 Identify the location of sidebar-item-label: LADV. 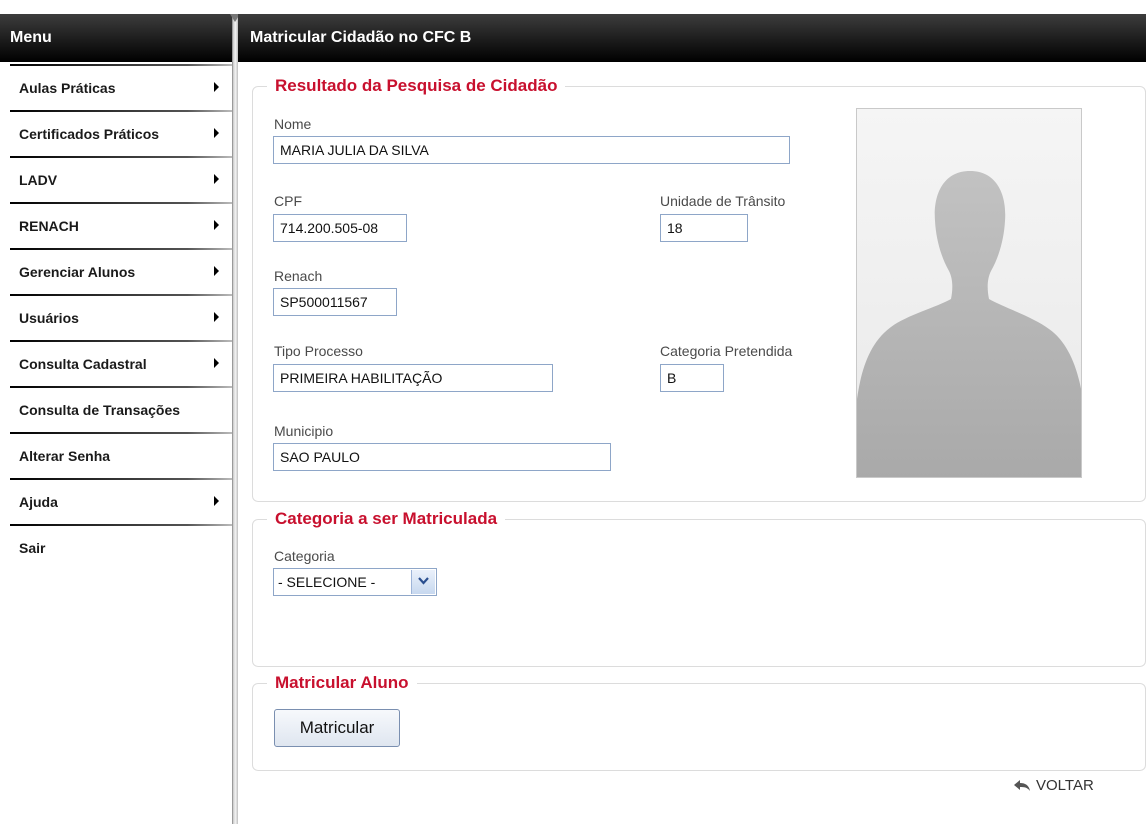
(38, 180).